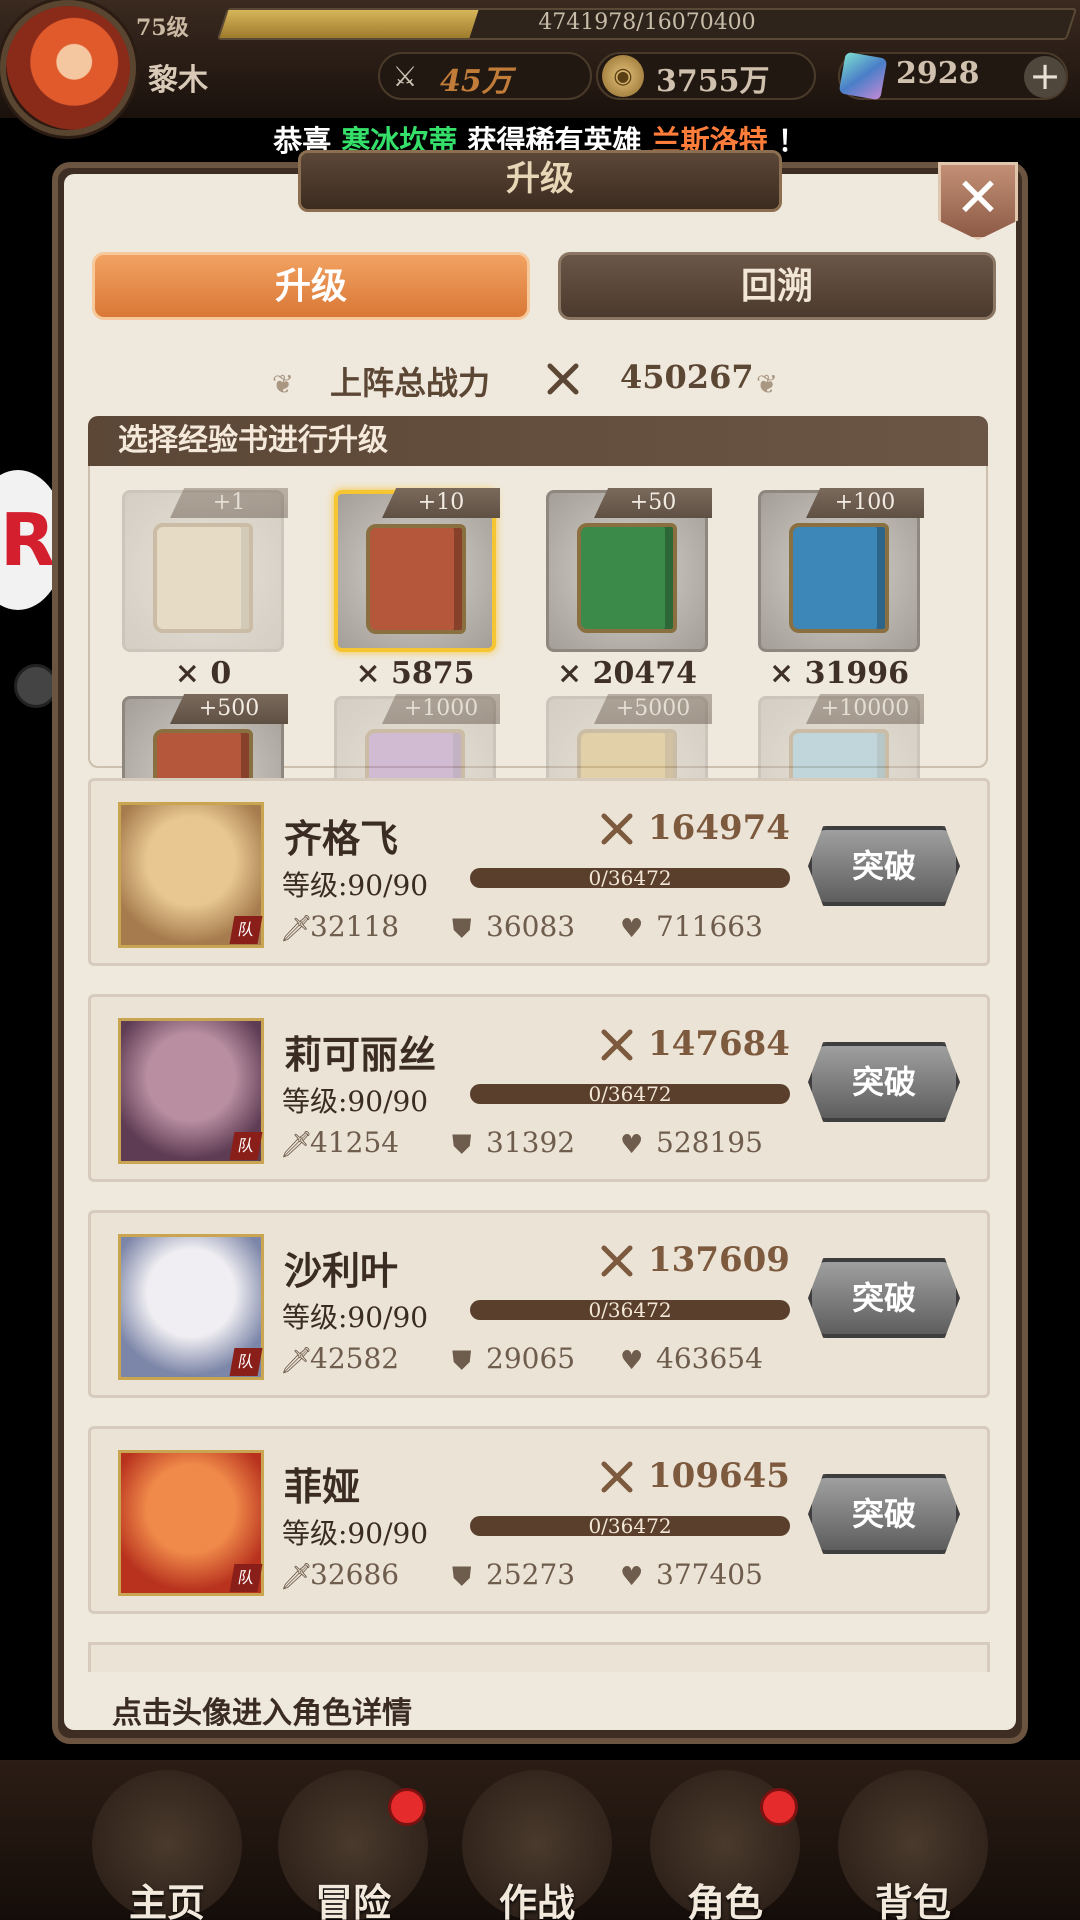  Describe the element at coordinates (355, 926) in the screenshot. I see `hero-stat-atk: 32118` at that location.